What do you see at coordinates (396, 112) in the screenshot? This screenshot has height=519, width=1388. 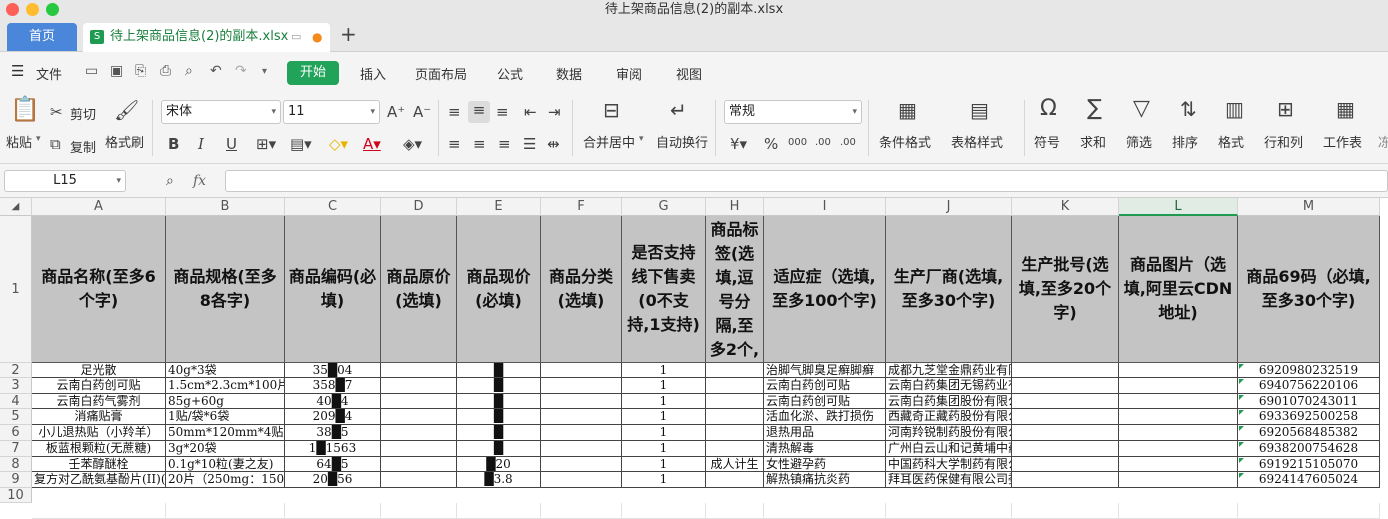 I see `increase-font-icon: A⁺` at bounding box center [396, 112].